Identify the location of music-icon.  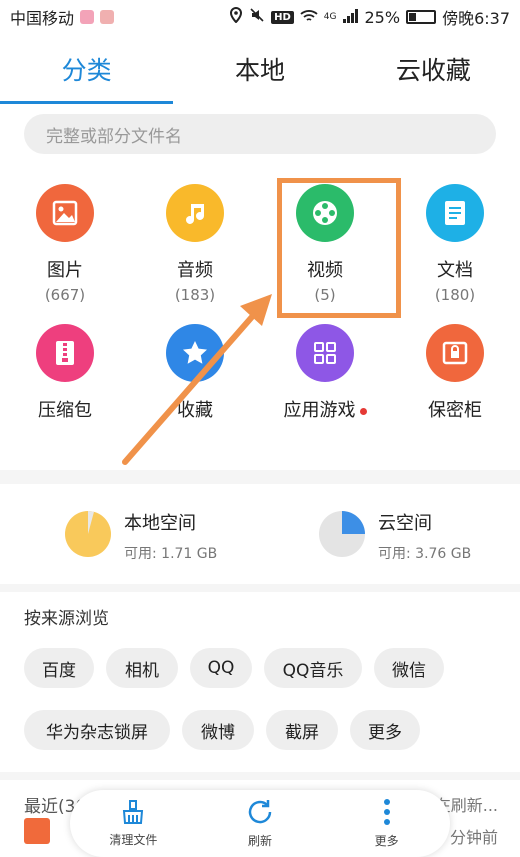
(195, 213).